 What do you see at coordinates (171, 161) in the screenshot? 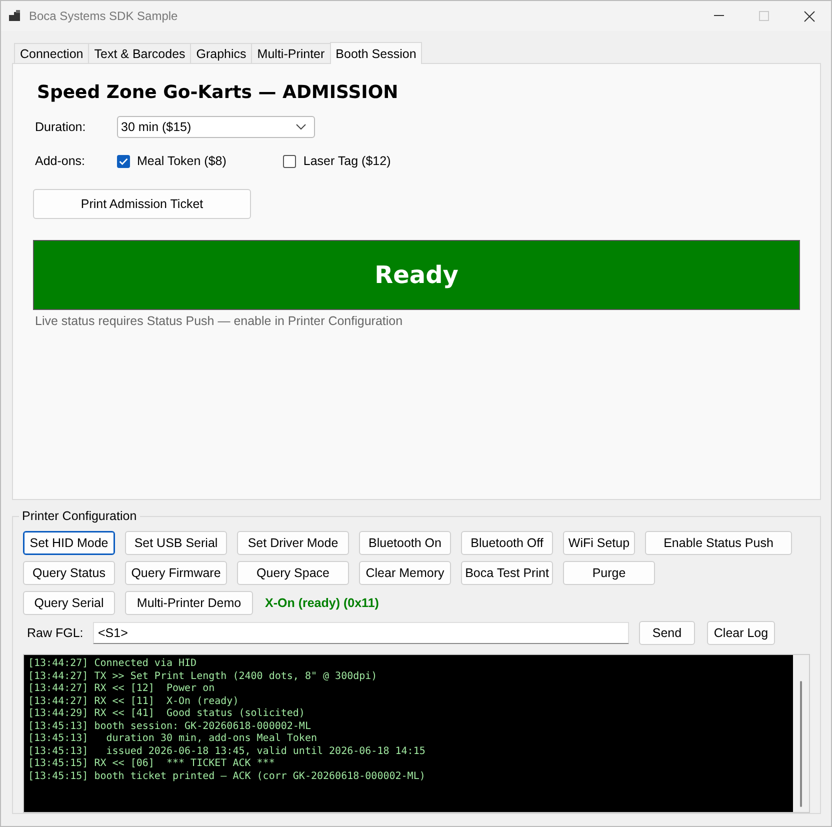
I see `addon-checkbox: Meal Token ($8)` at bounding box center [171, 161].